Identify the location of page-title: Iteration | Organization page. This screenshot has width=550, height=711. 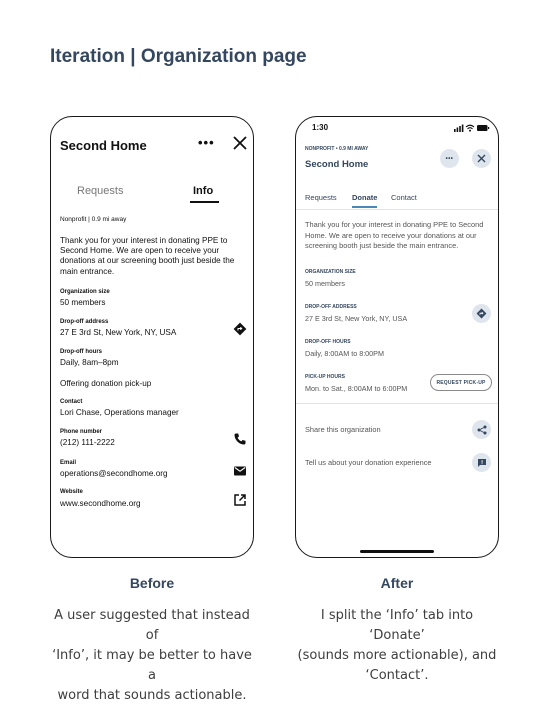
(178, 56).